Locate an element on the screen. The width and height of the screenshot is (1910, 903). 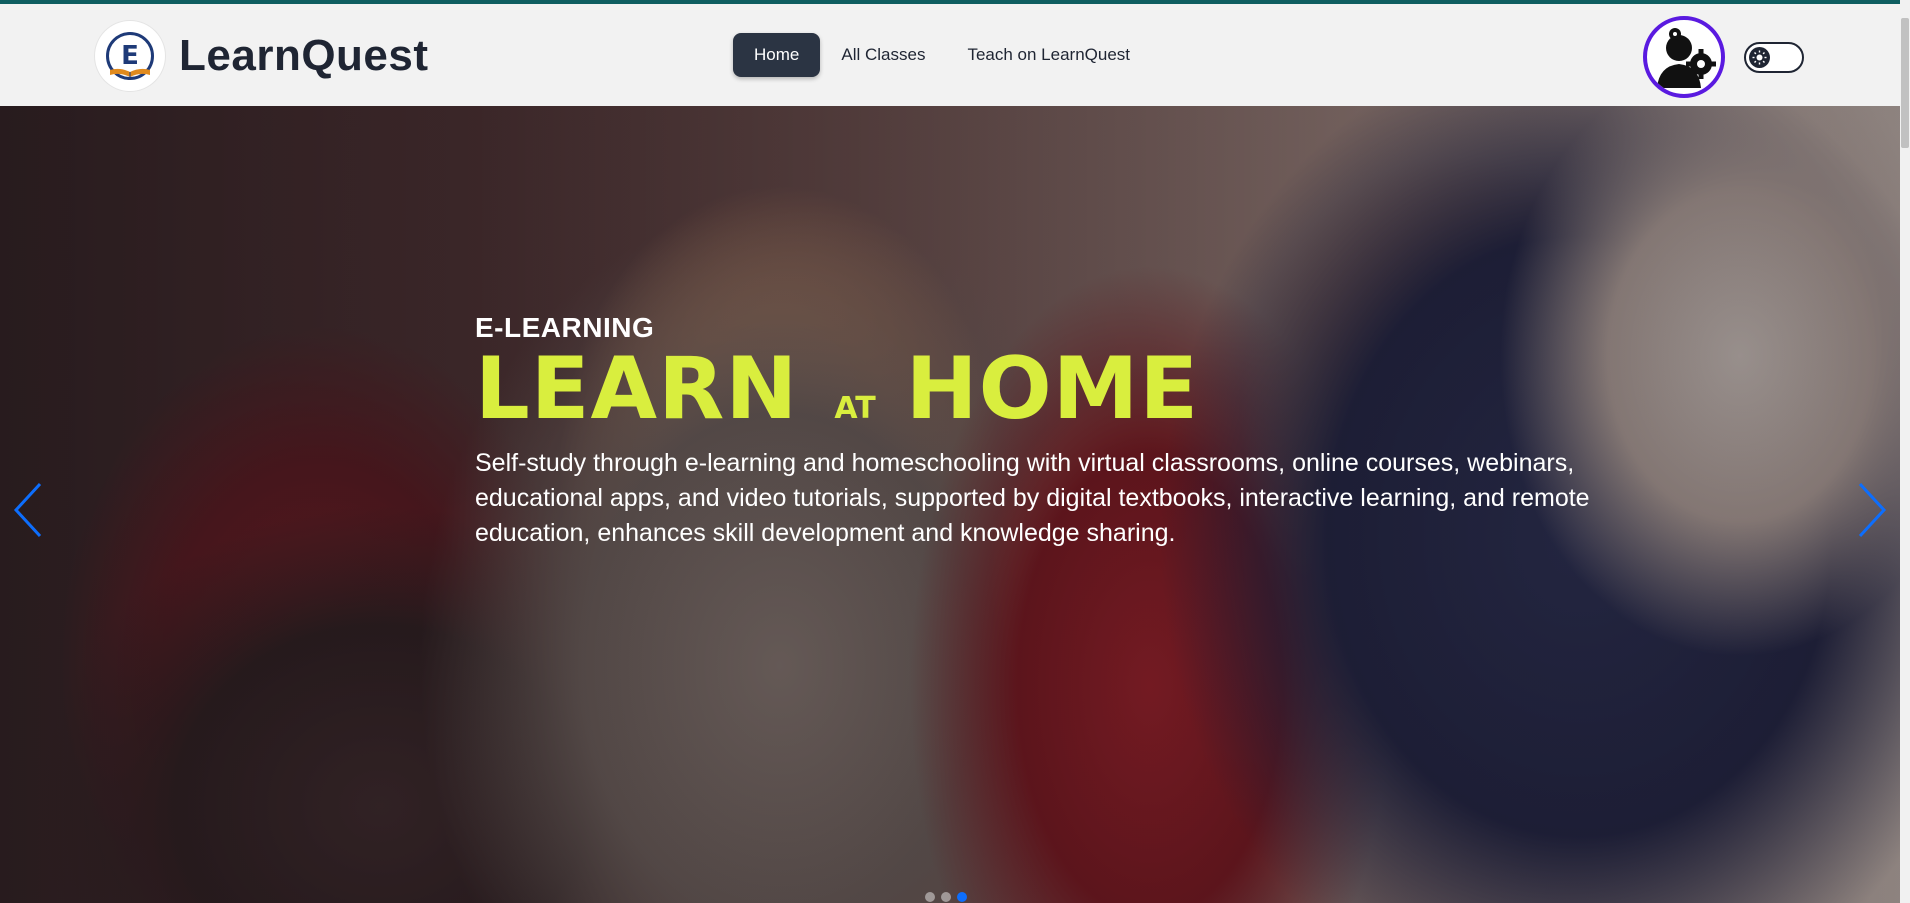
carousel-prev-button is located at coordinates (29, 510).